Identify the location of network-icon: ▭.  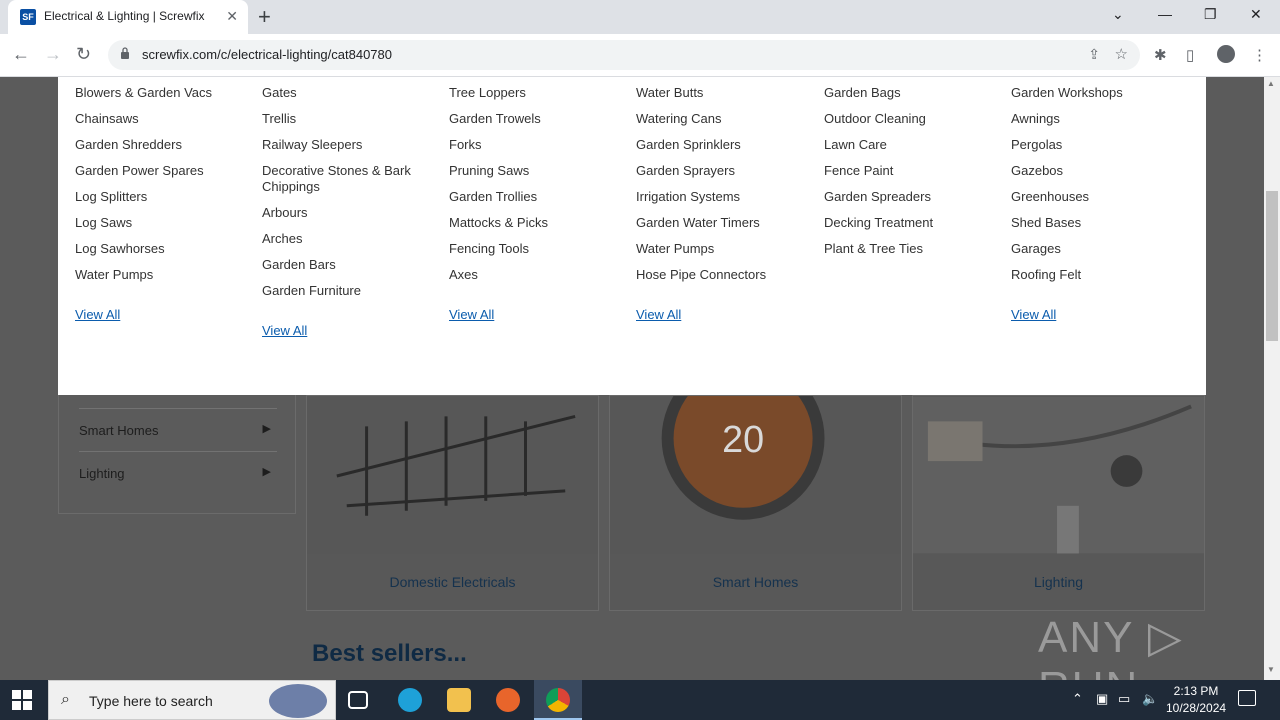
(1124, 699).